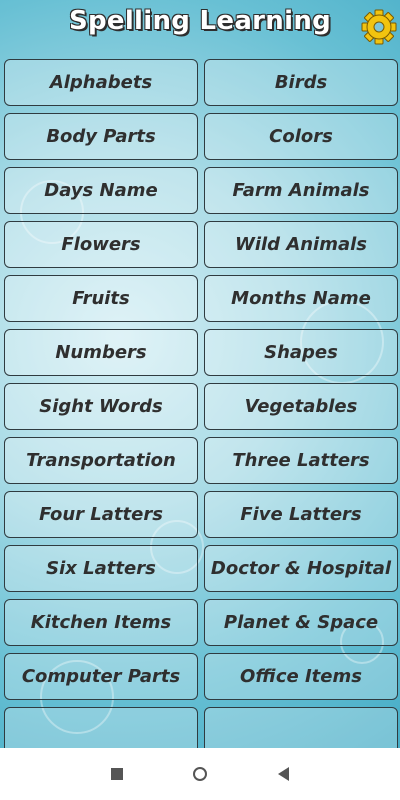  What do you see at coordinates (301, 514) in the screenshot?
I see `category-five-latters-button: Five Latters` at bounding box center [301, 514].